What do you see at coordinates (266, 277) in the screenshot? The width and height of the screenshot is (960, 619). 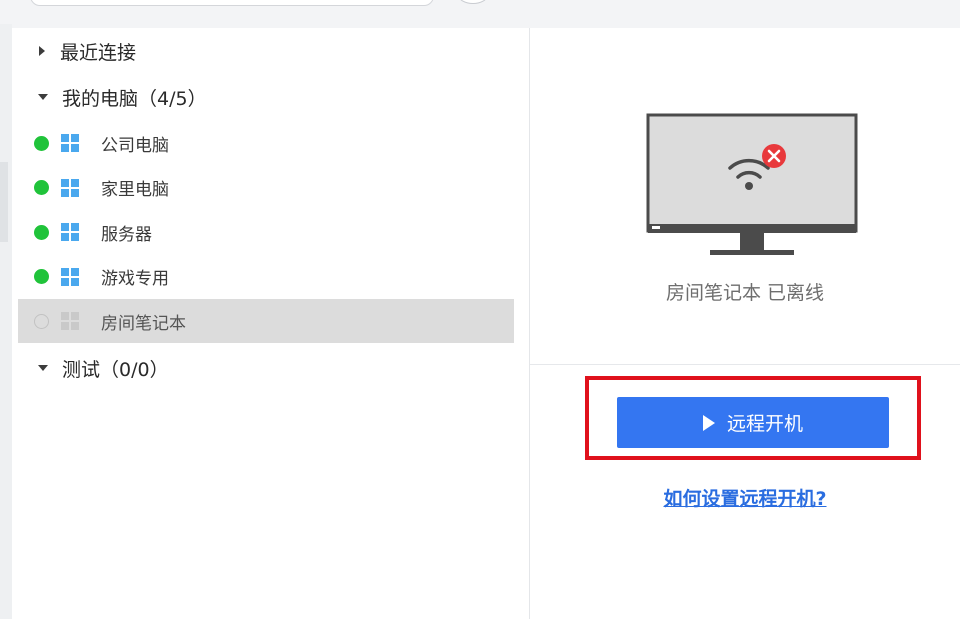 I see `device-row: 游戏专用` at bounding box center [266, 277].